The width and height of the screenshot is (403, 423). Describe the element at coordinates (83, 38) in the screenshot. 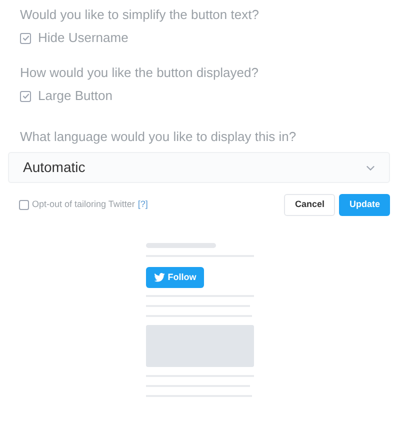

I see `checkbox-label: Hide Username` at that location.